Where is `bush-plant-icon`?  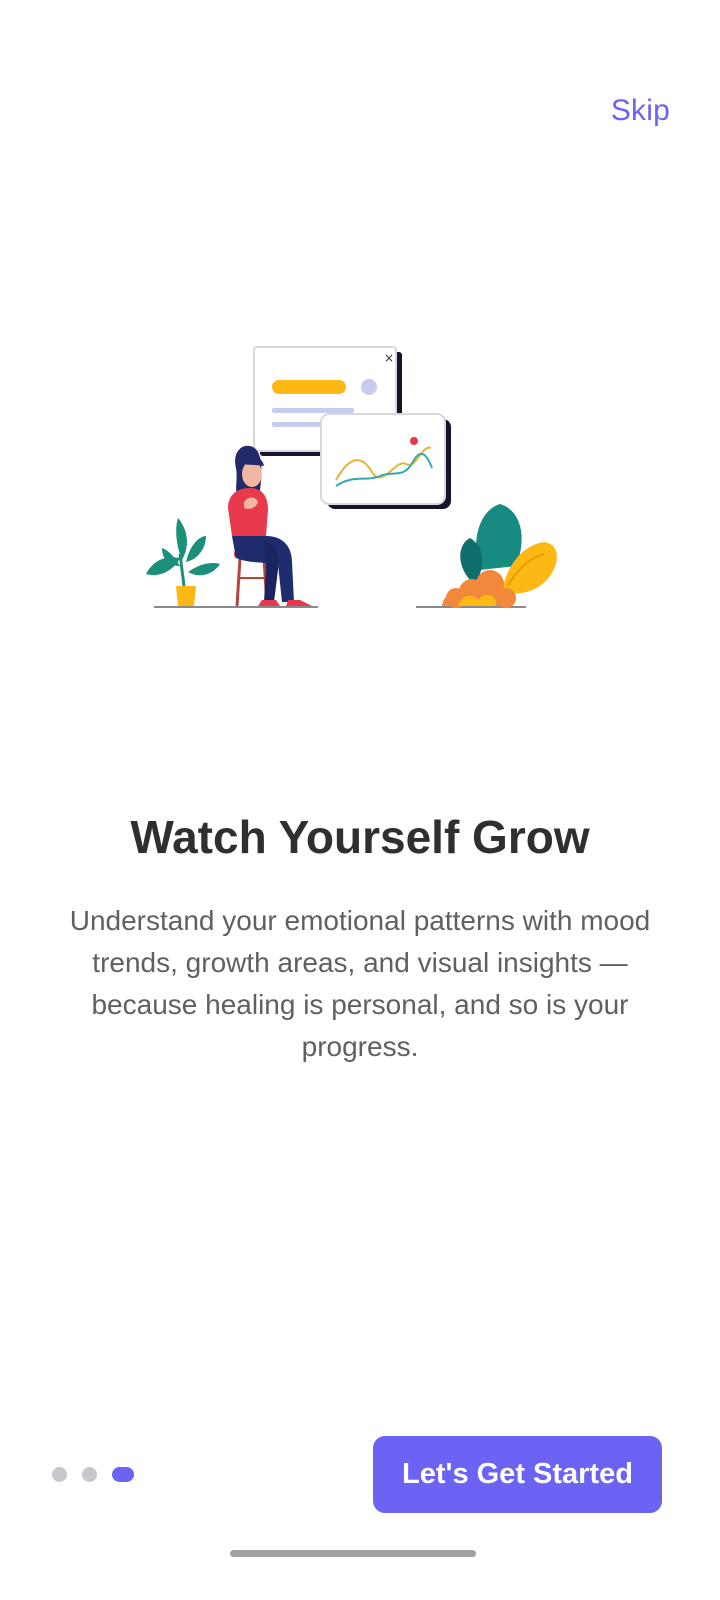 bush-plant-icon is located at coordinates (499, 556).